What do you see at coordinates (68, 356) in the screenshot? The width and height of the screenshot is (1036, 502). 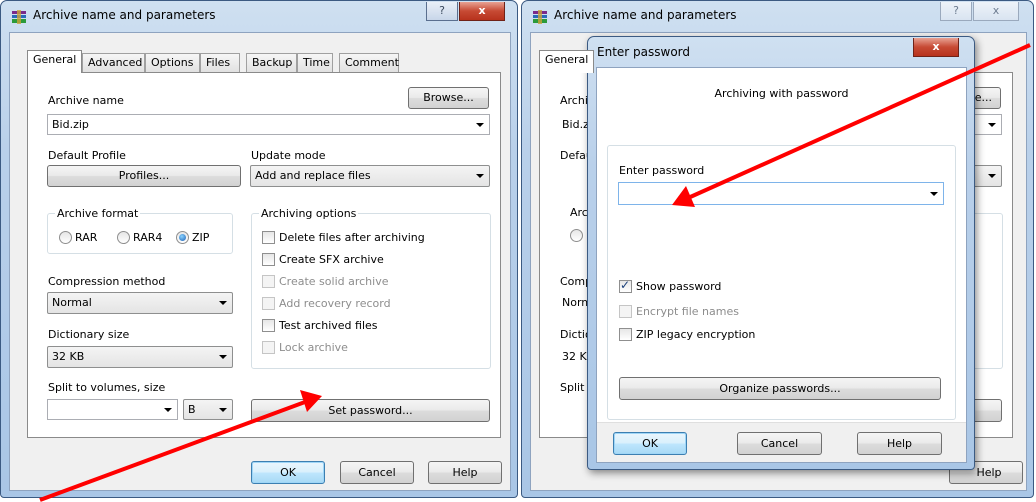 I see `dictionary-size-value: 32 KB` at bounding box center [68, 356].